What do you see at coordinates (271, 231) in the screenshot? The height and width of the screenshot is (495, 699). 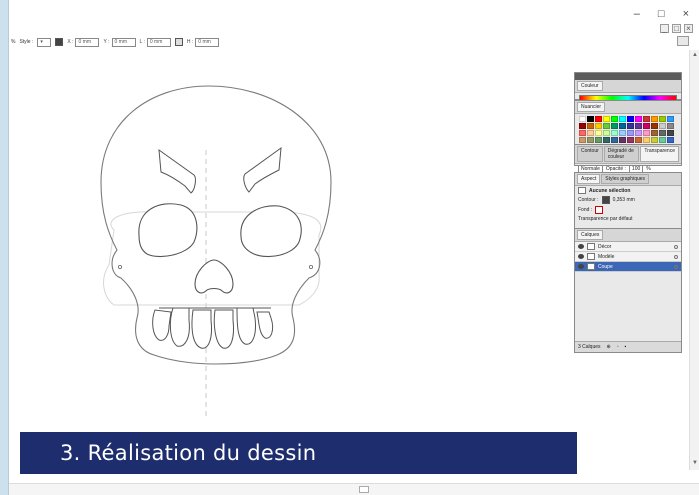 I see `right-eye` at bounding box center [271, 231].